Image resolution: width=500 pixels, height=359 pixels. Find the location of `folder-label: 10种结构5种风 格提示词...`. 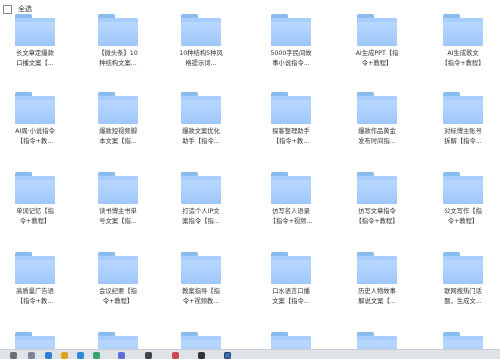

folder-label: 10种结构5种风 格提示词... is located at coordinates (201, 58).